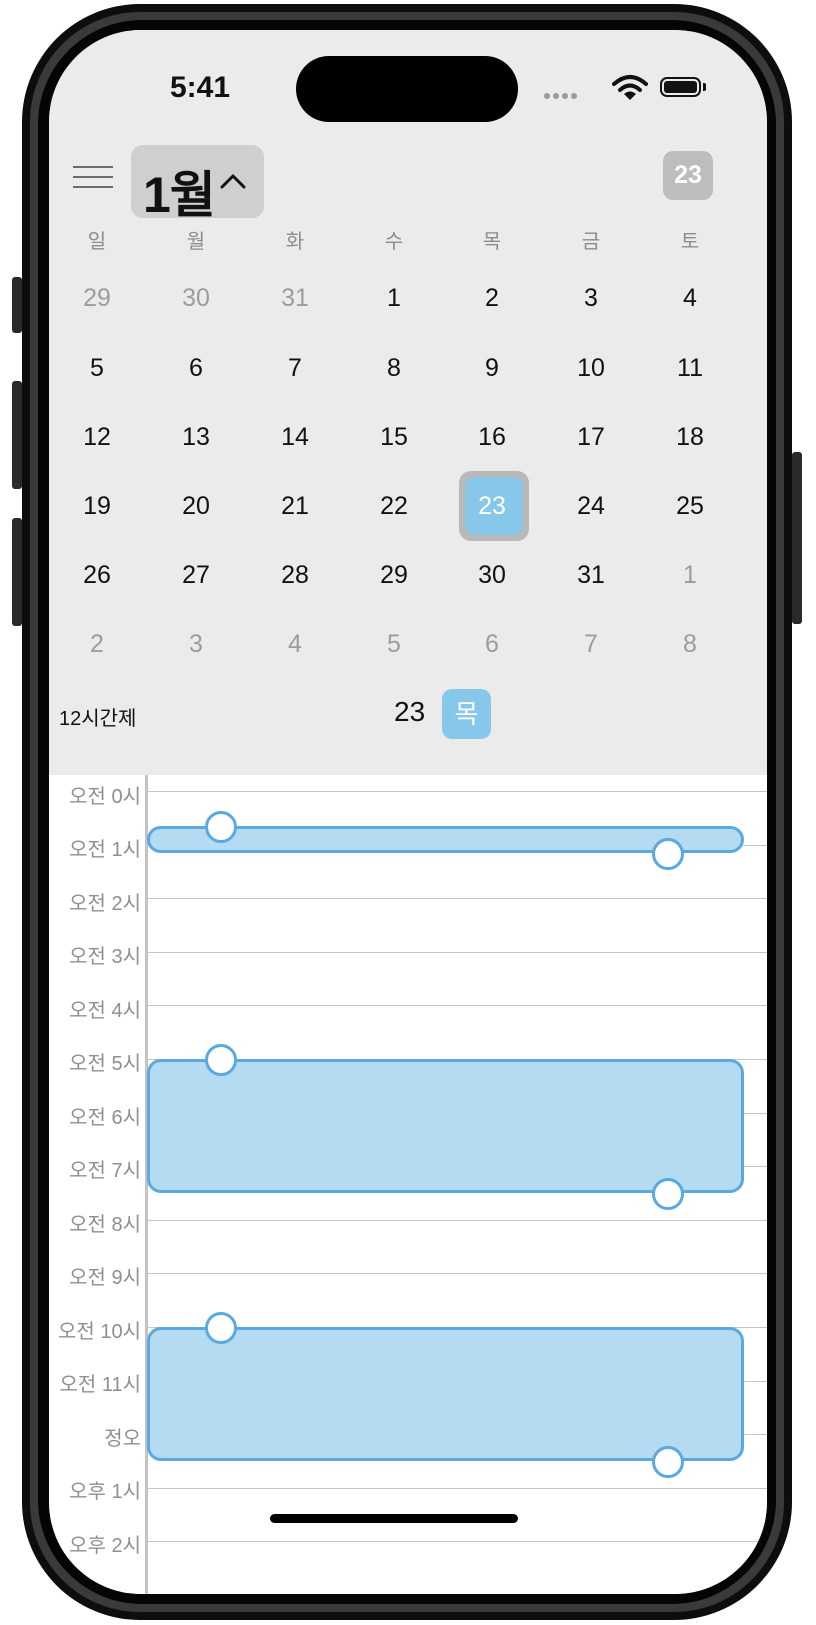  I want to click on calendar-day: 28, so click(295, 575).